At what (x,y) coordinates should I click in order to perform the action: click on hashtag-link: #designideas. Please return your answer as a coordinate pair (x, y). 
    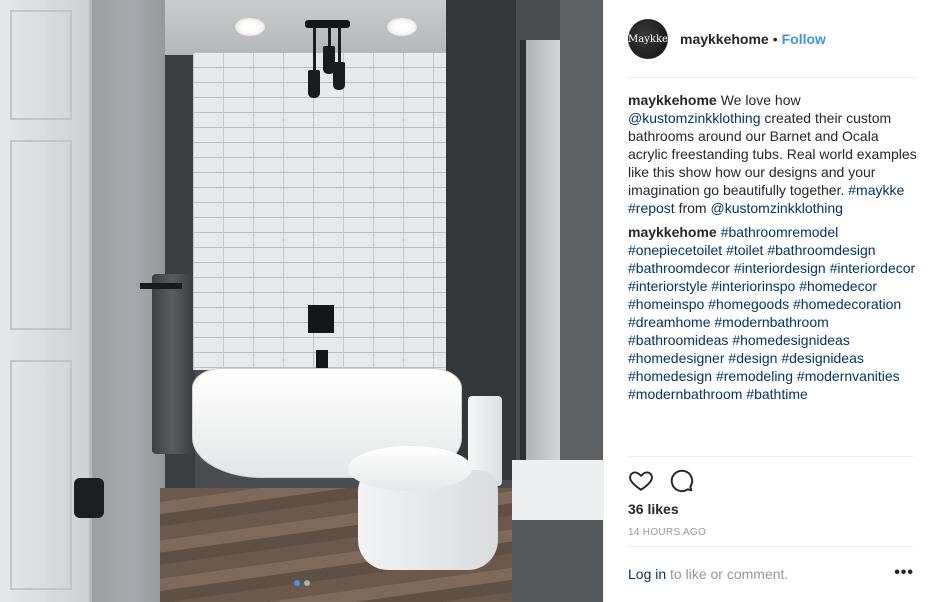
    Looking at the image, I should click on (822, 358).